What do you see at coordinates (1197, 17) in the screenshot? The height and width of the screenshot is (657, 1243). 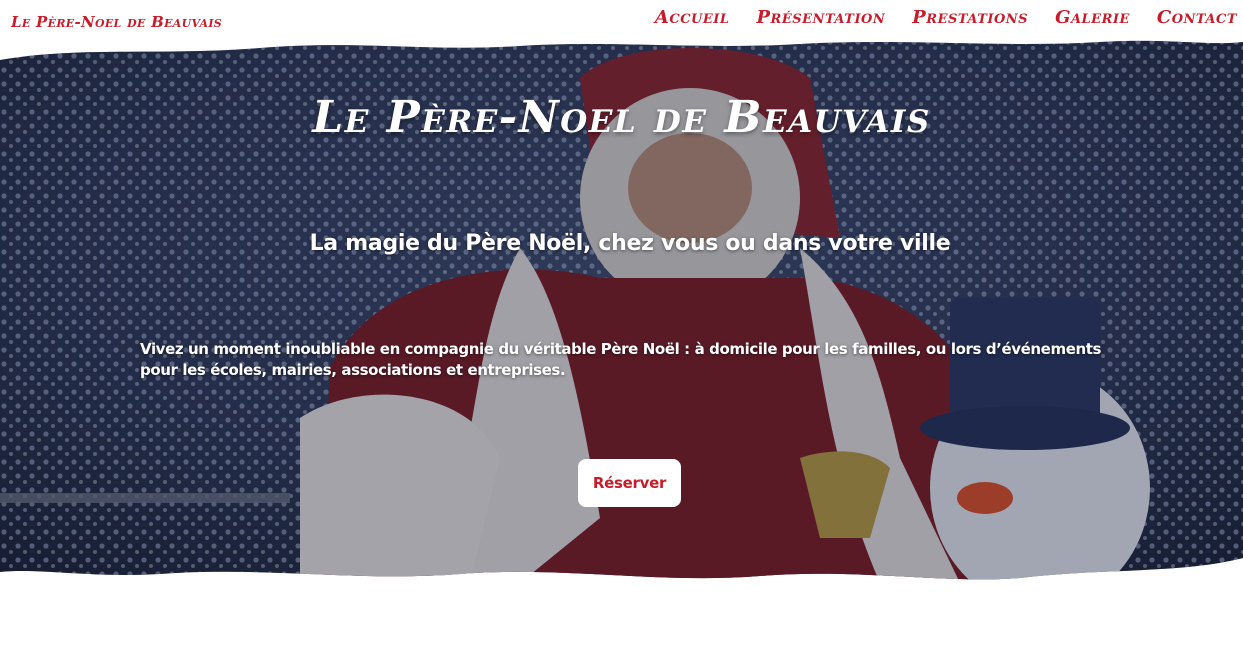 I see `nav-contact: Contact` at bounding box center [1197, 17].